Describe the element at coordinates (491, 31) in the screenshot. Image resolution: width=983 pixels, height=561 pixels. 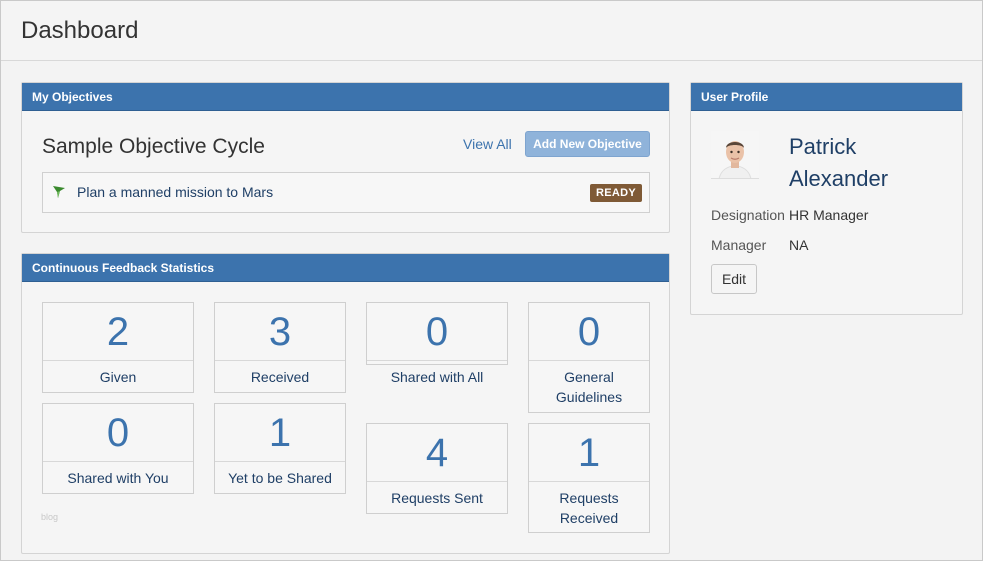
I see `page-header: Dashboard` at that location.